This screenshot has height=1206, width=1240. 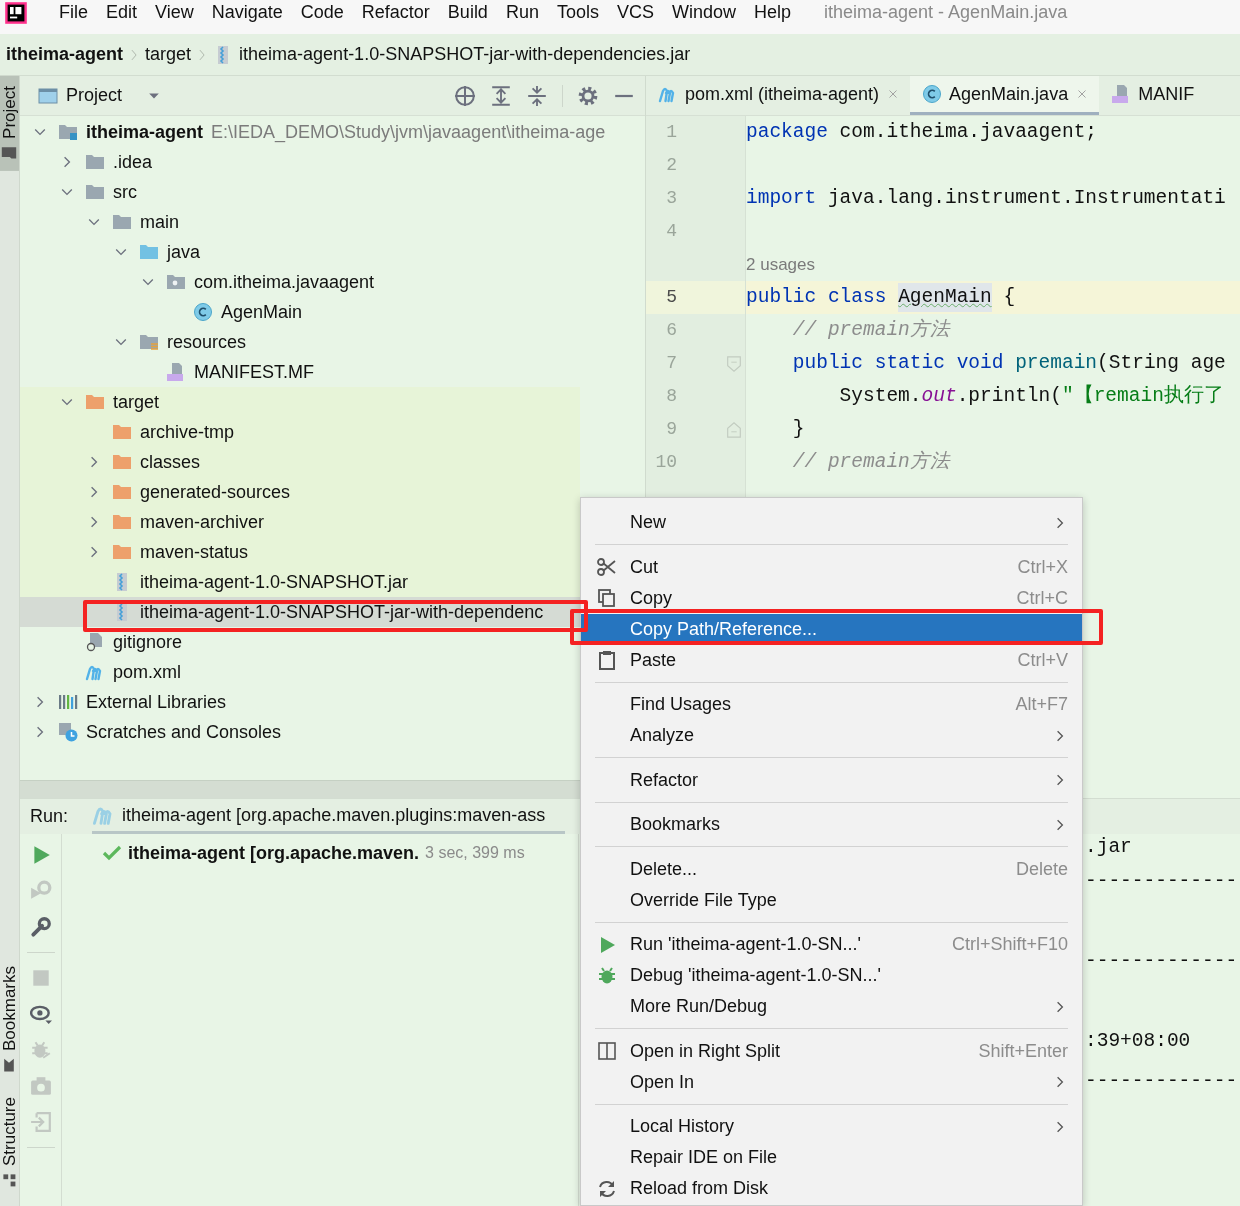 What do you see at coordinates (300, 252) in the screenshot?
I see `tree-item: java` at bounding box center [300, 252].